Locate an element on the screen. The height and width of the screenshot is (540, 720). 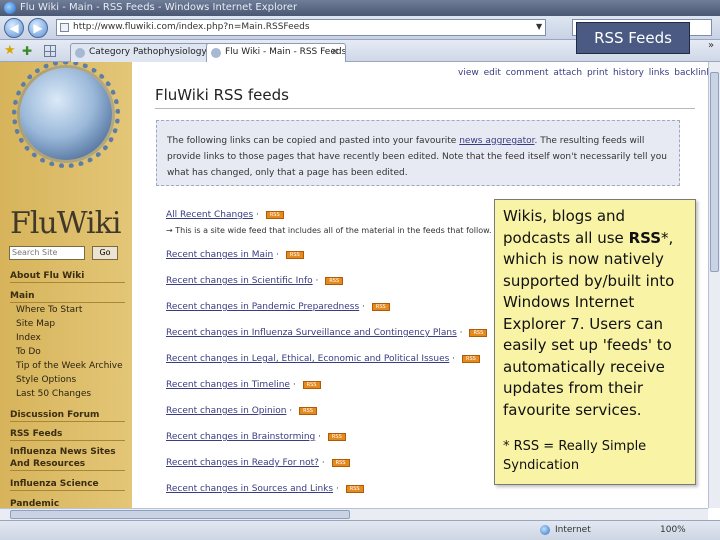
sidebar-about: About Flu Wiki is located at coordinates (67, 276).